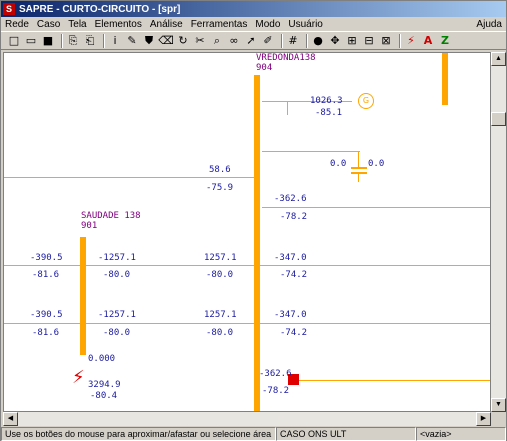  What do you see at coordinates (73, 41) in the screenshot?
I see `copy-icon: ⎘` at bounding box center [73, 41].